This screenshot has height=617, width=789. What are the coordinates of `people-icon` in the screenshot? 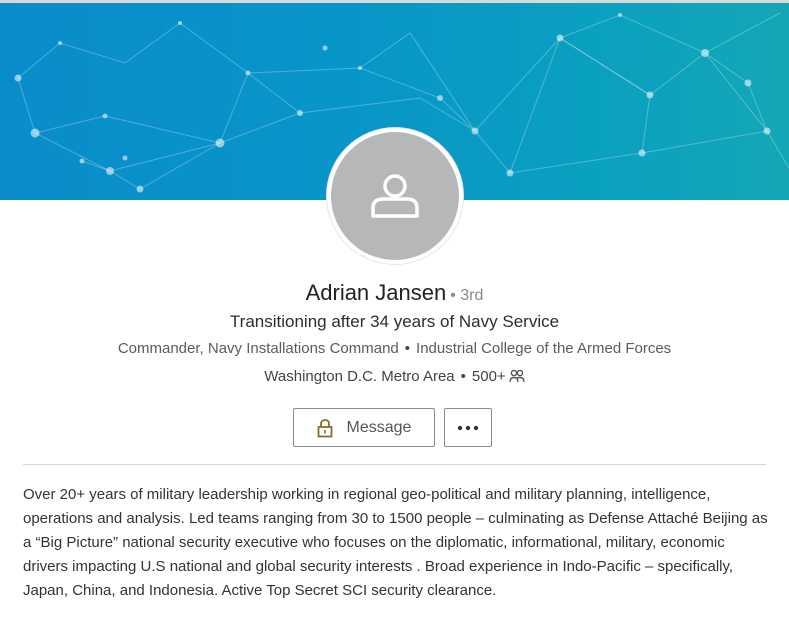 It's located at (517, 378).